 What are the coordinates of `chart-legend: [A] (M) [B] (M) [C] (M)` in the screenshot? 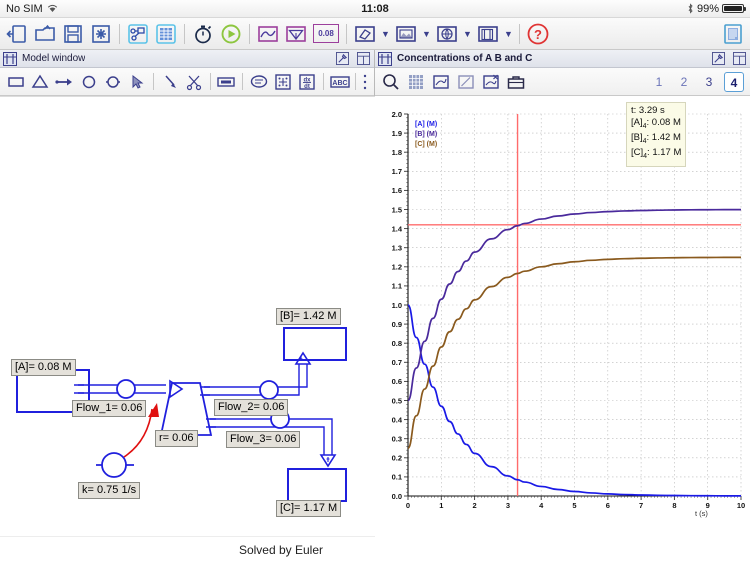 It's located at (426, 134).